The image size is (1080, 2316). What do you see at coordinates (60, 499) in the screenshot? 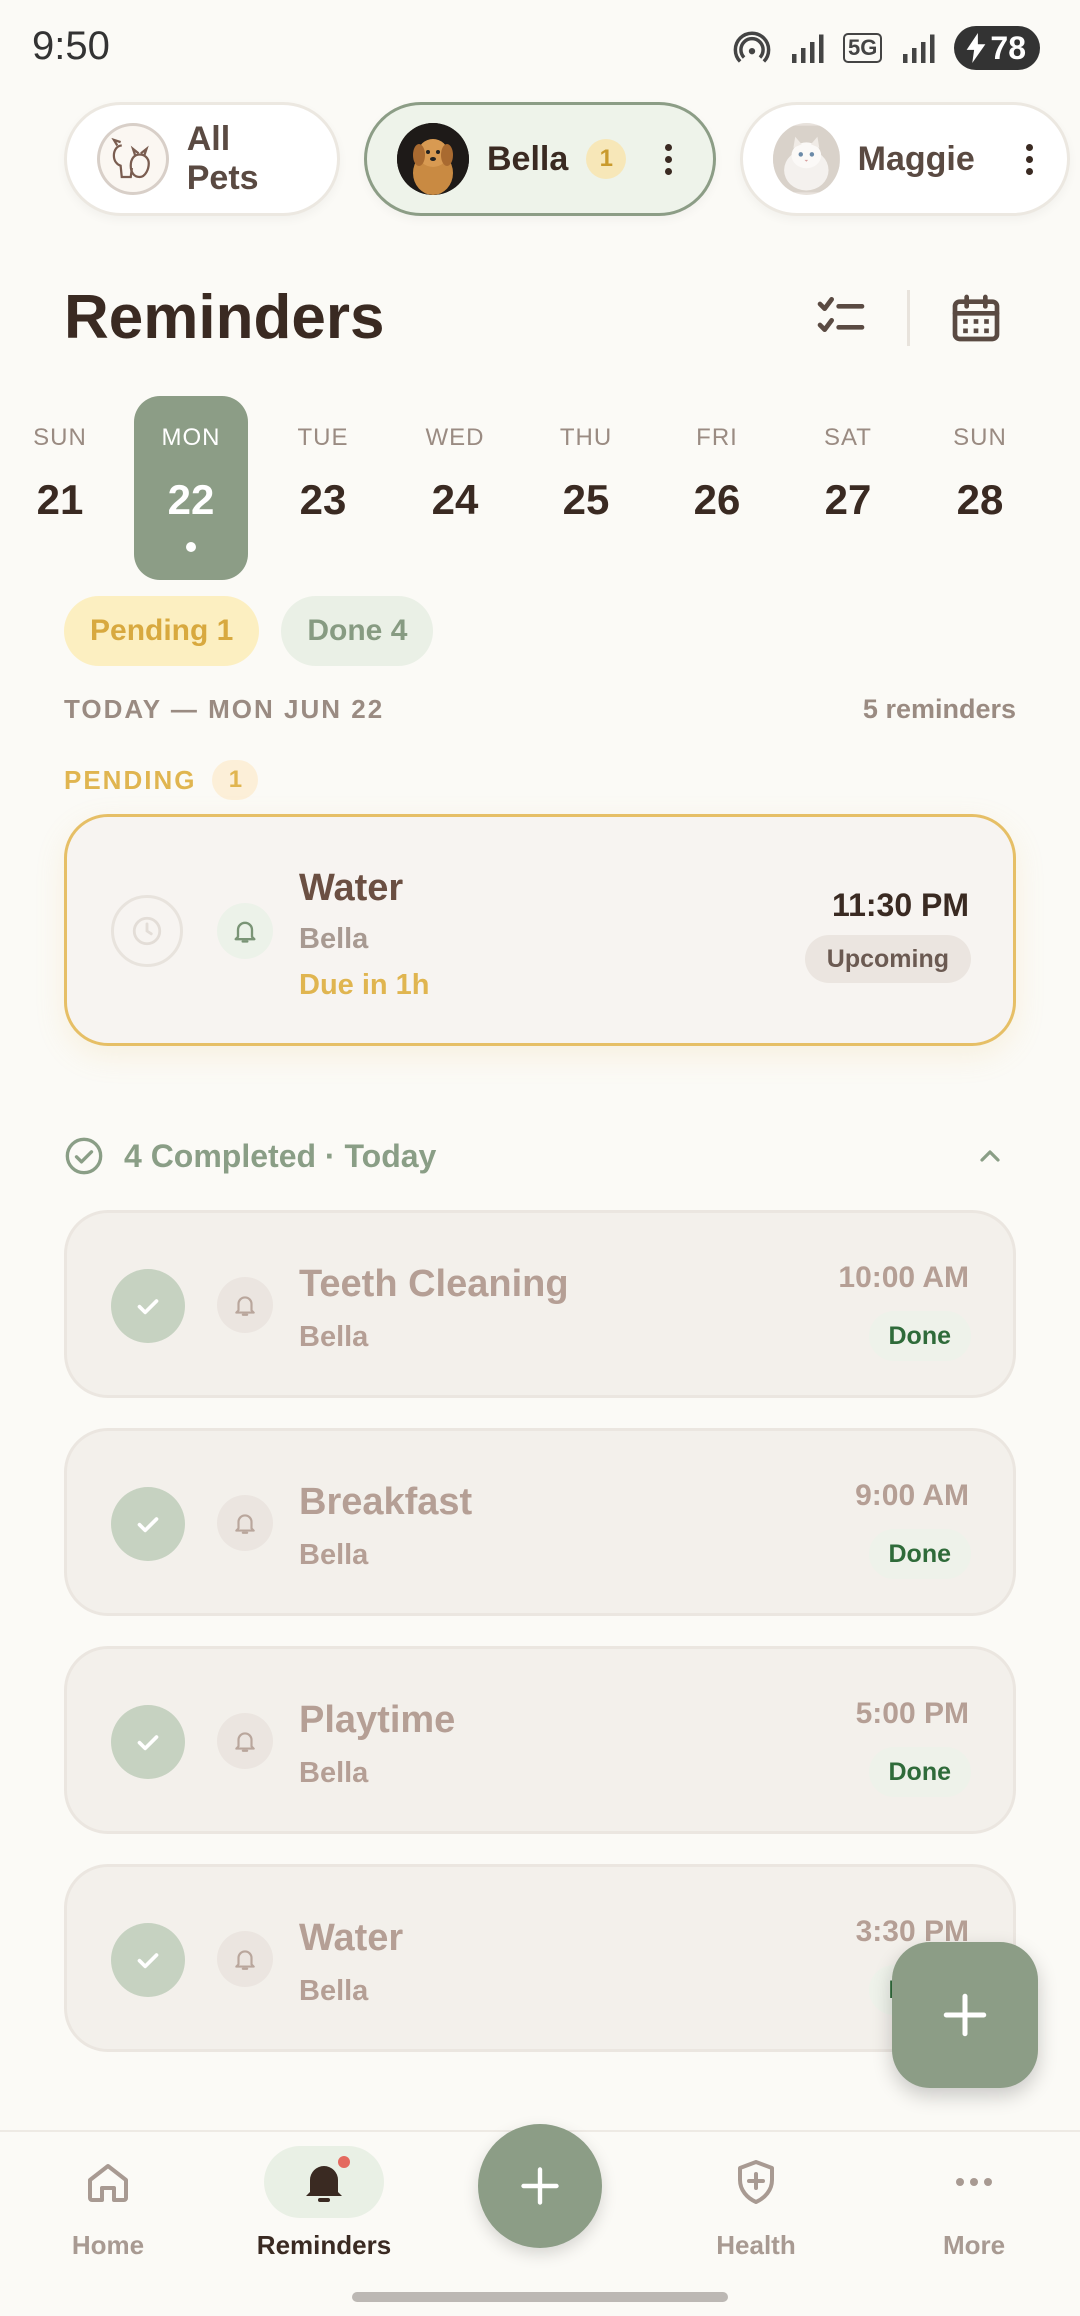
I see `day-number: 21` at bounding box center [60, 499].